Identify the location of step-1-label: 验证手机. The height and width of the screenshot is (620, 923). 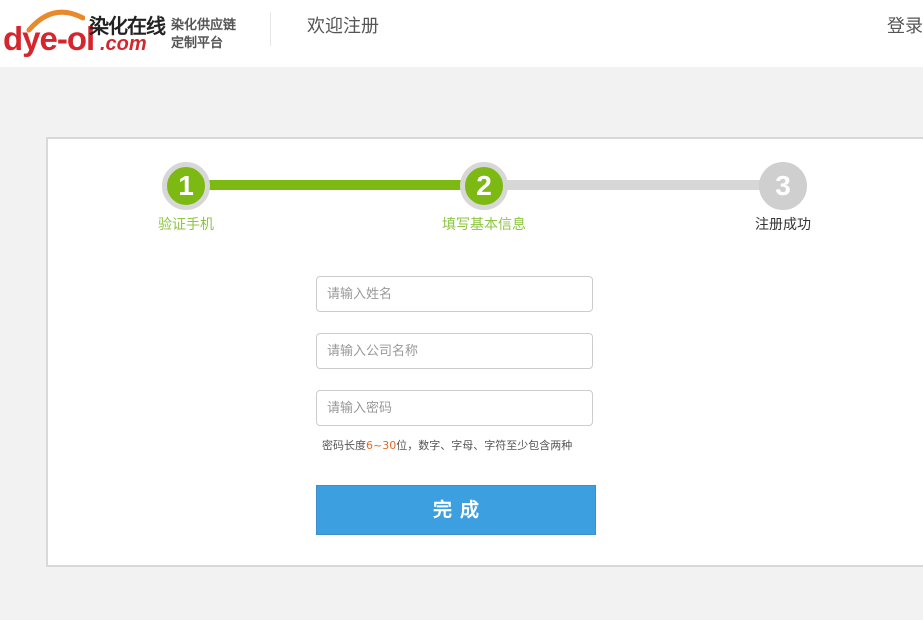
(186, 225).